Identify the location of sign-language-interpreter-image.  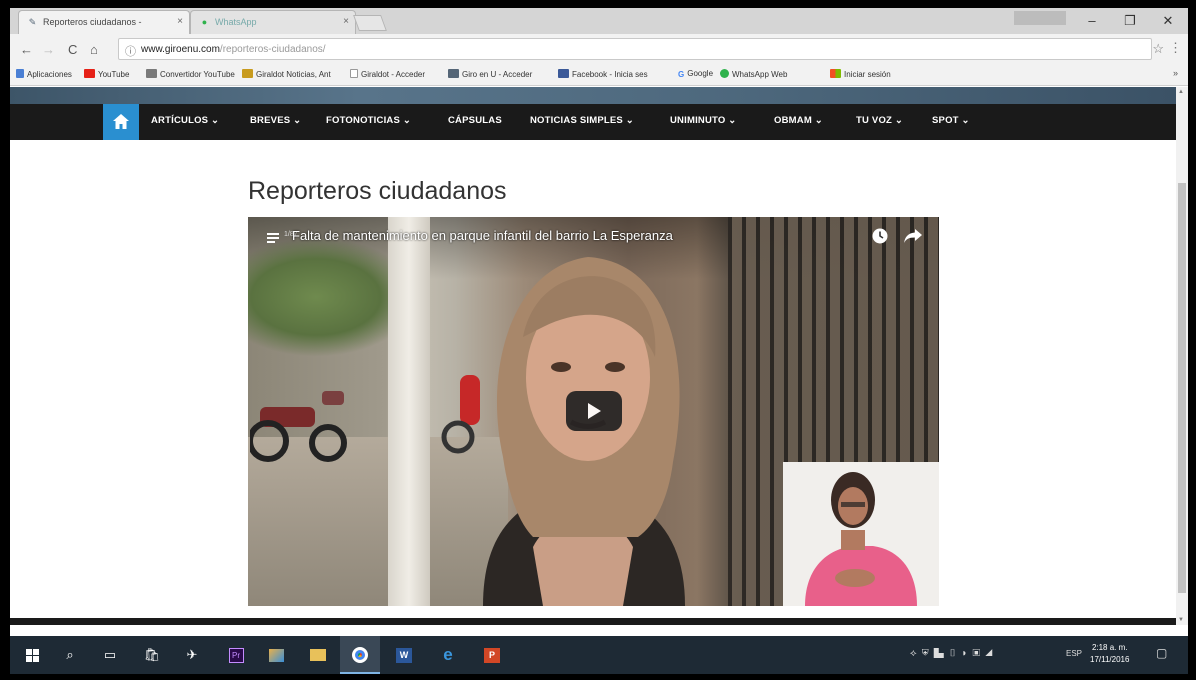
(861, 534).